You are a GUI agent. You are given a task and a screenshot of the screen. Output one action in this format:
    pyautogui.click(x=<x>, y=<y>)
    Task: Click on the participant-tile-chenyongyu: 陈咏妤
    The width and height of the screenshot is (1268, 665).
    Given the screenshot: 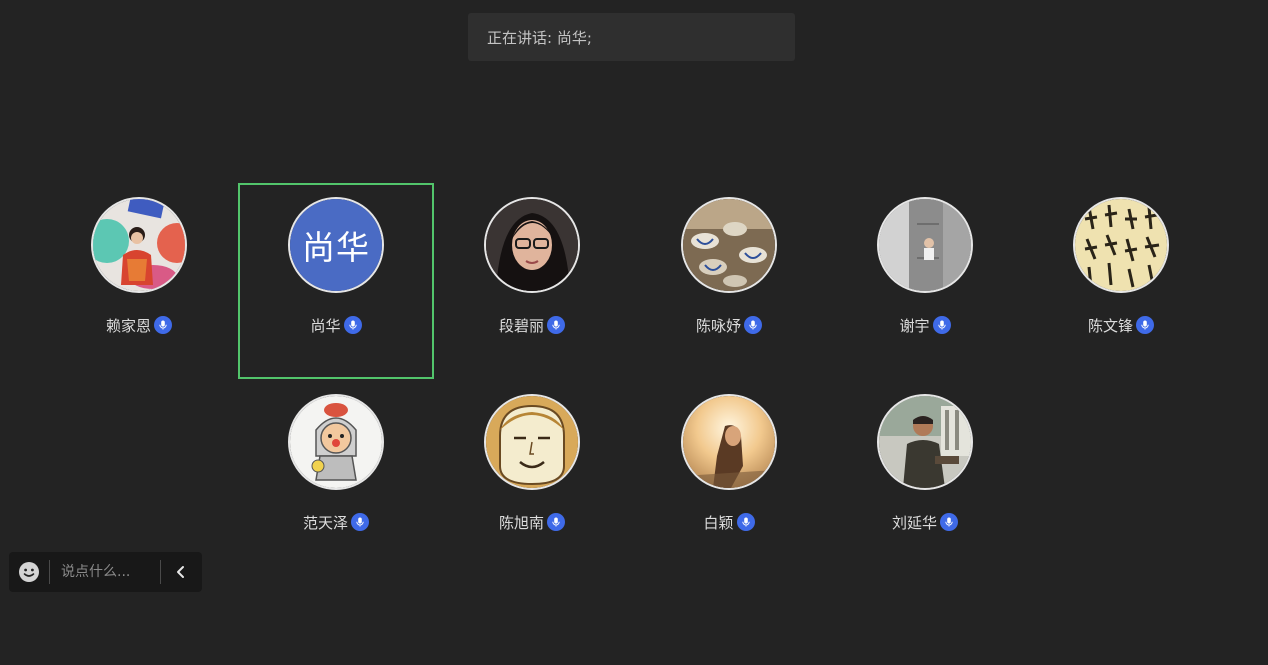 What is the action you would take?
    pyautogui.click(x=729, y=281)
    